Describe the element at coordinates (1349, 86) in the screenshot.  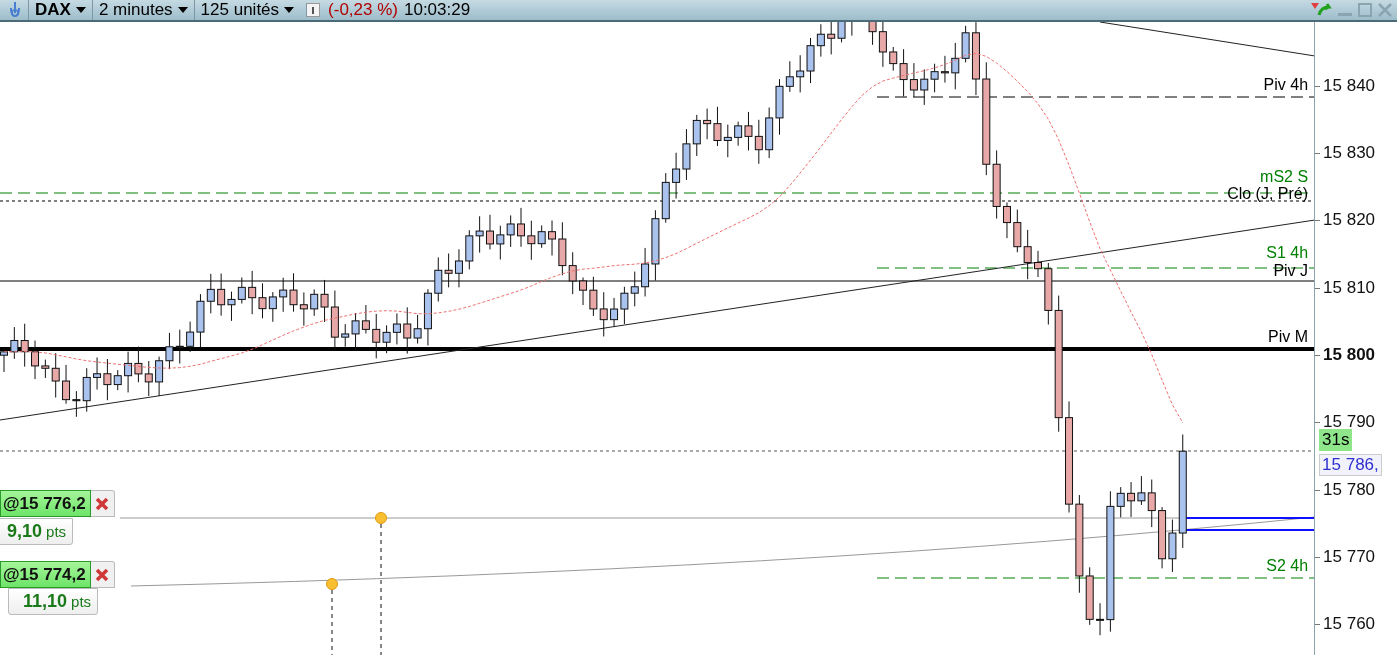
I see `axis-tick-label: 15 840` at that location.